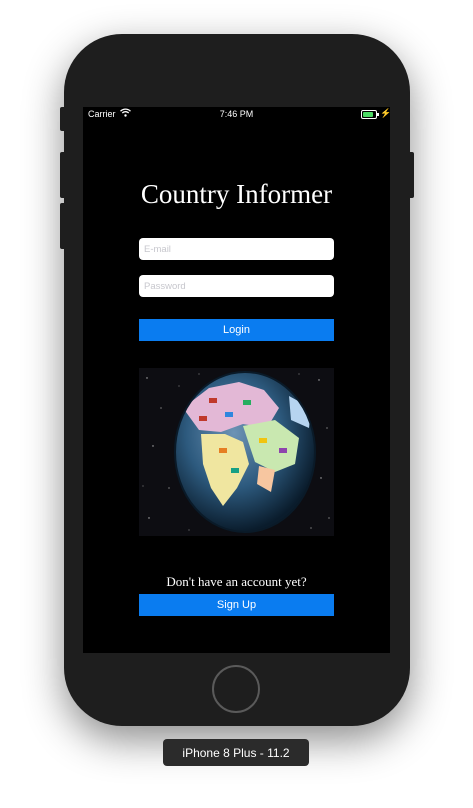 This screenshot has height=808, width=473. What do you see at coordinates (236, 452) in the screenshot?
I see `globe-image` at bounding box center [236, 452].